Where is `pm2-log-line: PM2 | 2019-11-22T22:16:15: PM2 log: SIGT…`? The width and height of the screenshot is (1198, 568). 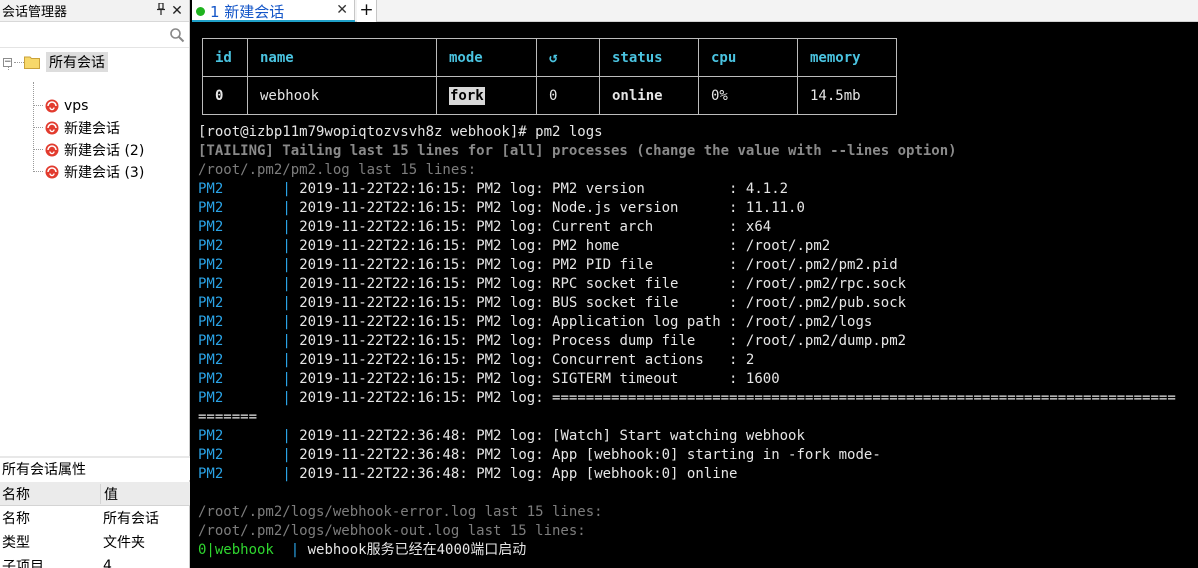 pm2-log-line: PM2 | 2019-11-22T22:16:15: PM2 log: SIGT… is located at coordinates (489, 379).